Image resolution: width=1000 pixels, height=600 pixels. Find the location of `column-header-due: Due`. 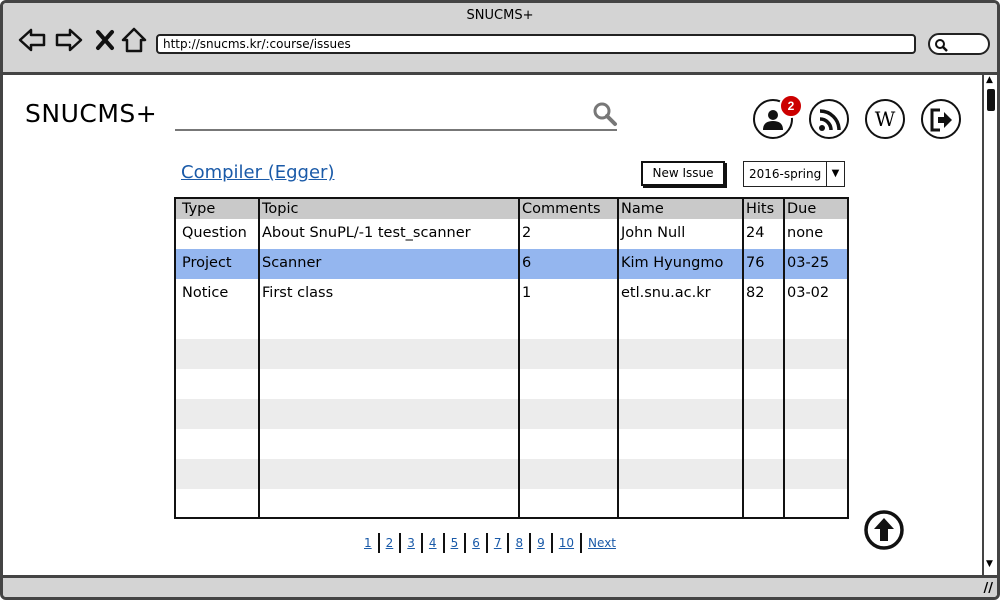

column-header-due: Due is located at coordinates (801, 209).